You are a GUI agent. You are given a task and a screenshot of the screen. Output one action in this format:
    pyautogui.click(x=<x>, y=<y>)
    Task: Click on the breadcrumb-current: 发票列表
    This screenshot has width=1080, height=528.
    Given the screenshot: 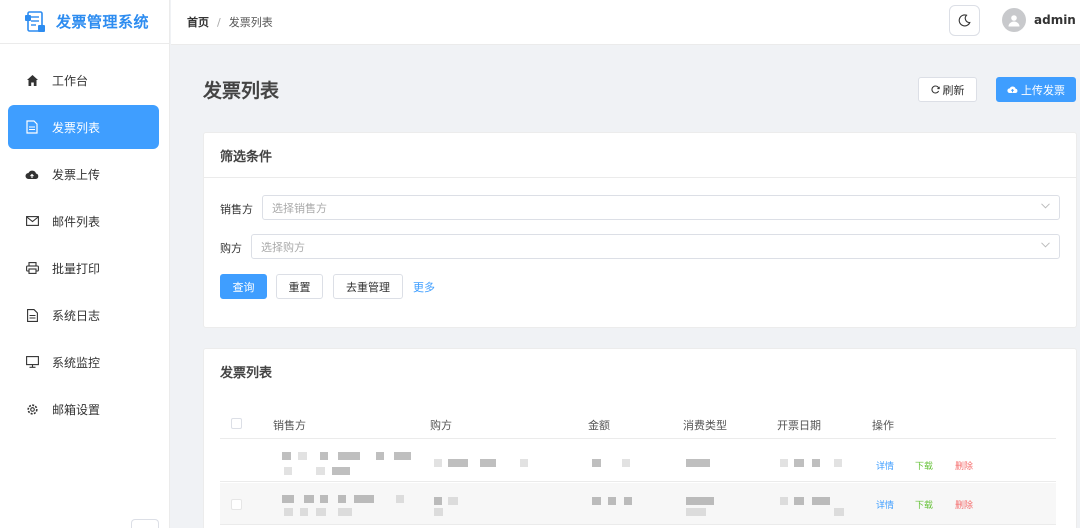 What is the action you would take?
    pyautogui.click(x=250, y=22)
    